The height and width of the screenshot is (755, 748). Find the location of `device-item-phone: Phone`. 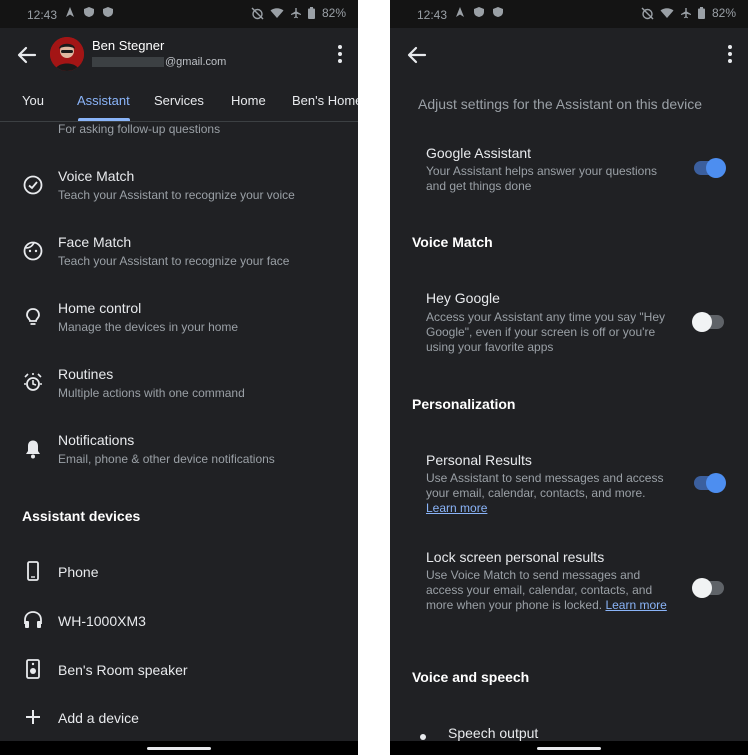

device-item-phone: Phone is located at coordinates (179, 574).